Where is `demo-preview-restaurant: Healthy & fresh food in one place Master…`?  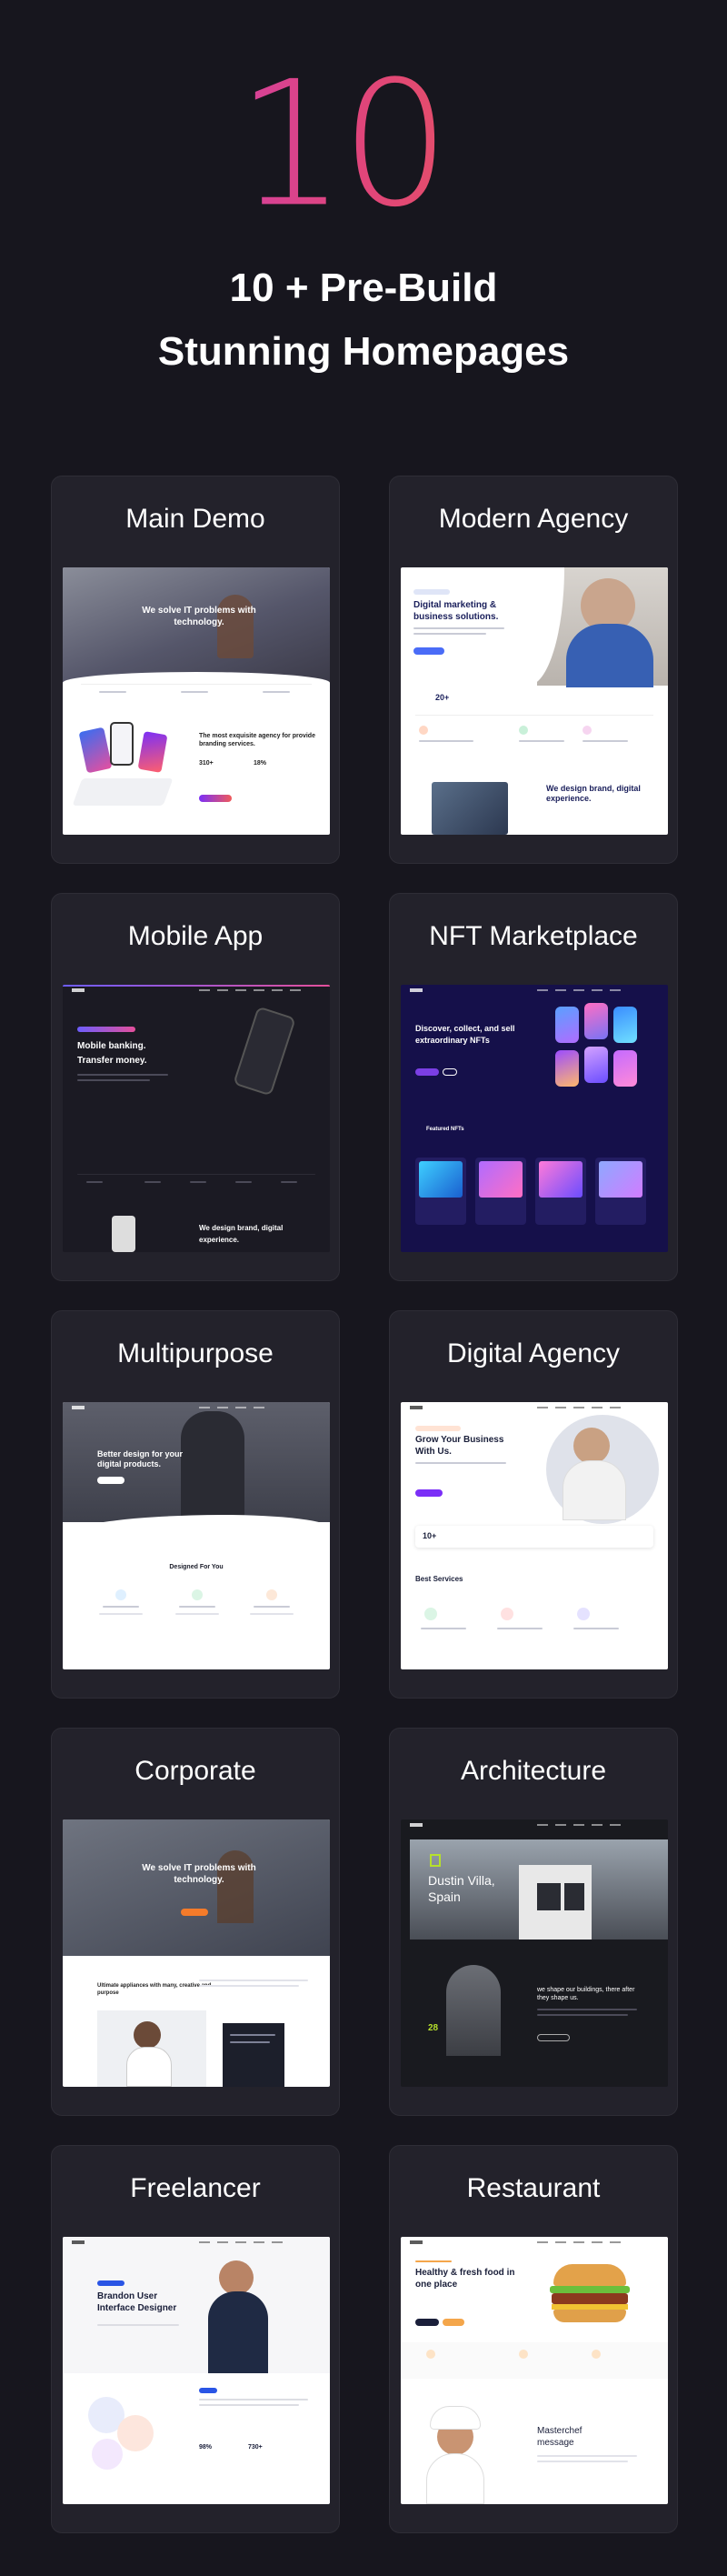
demo-preview-restaurant: Healthy & fresh food in one place Master… is located at coordinates (534, 2370).